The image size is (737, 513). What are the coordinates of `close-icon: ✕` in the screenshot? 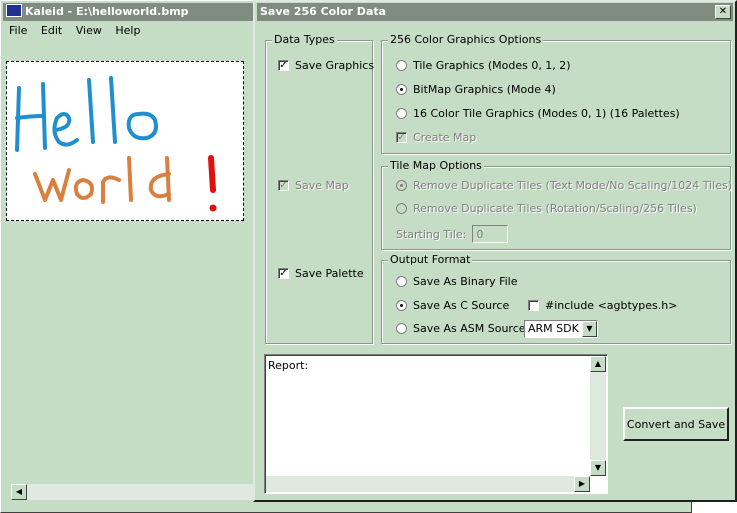 It's located at (723, 11).